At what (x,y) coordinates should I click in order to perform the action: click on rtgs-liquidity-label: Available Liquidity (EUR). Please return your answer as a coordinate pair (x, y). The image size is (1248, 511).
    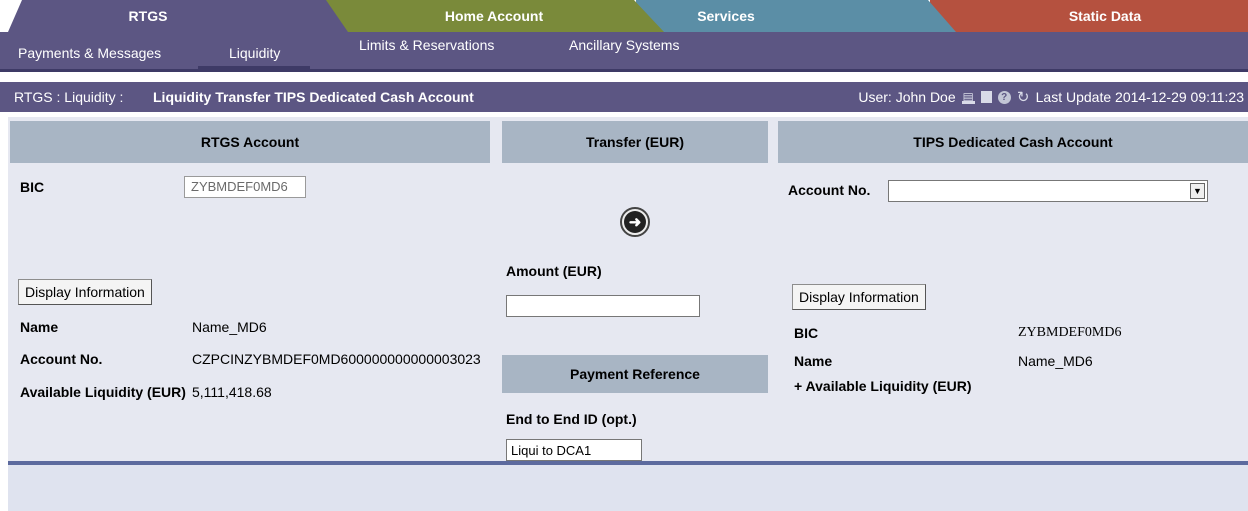
    Looking at the image, I should click on (103, 392).